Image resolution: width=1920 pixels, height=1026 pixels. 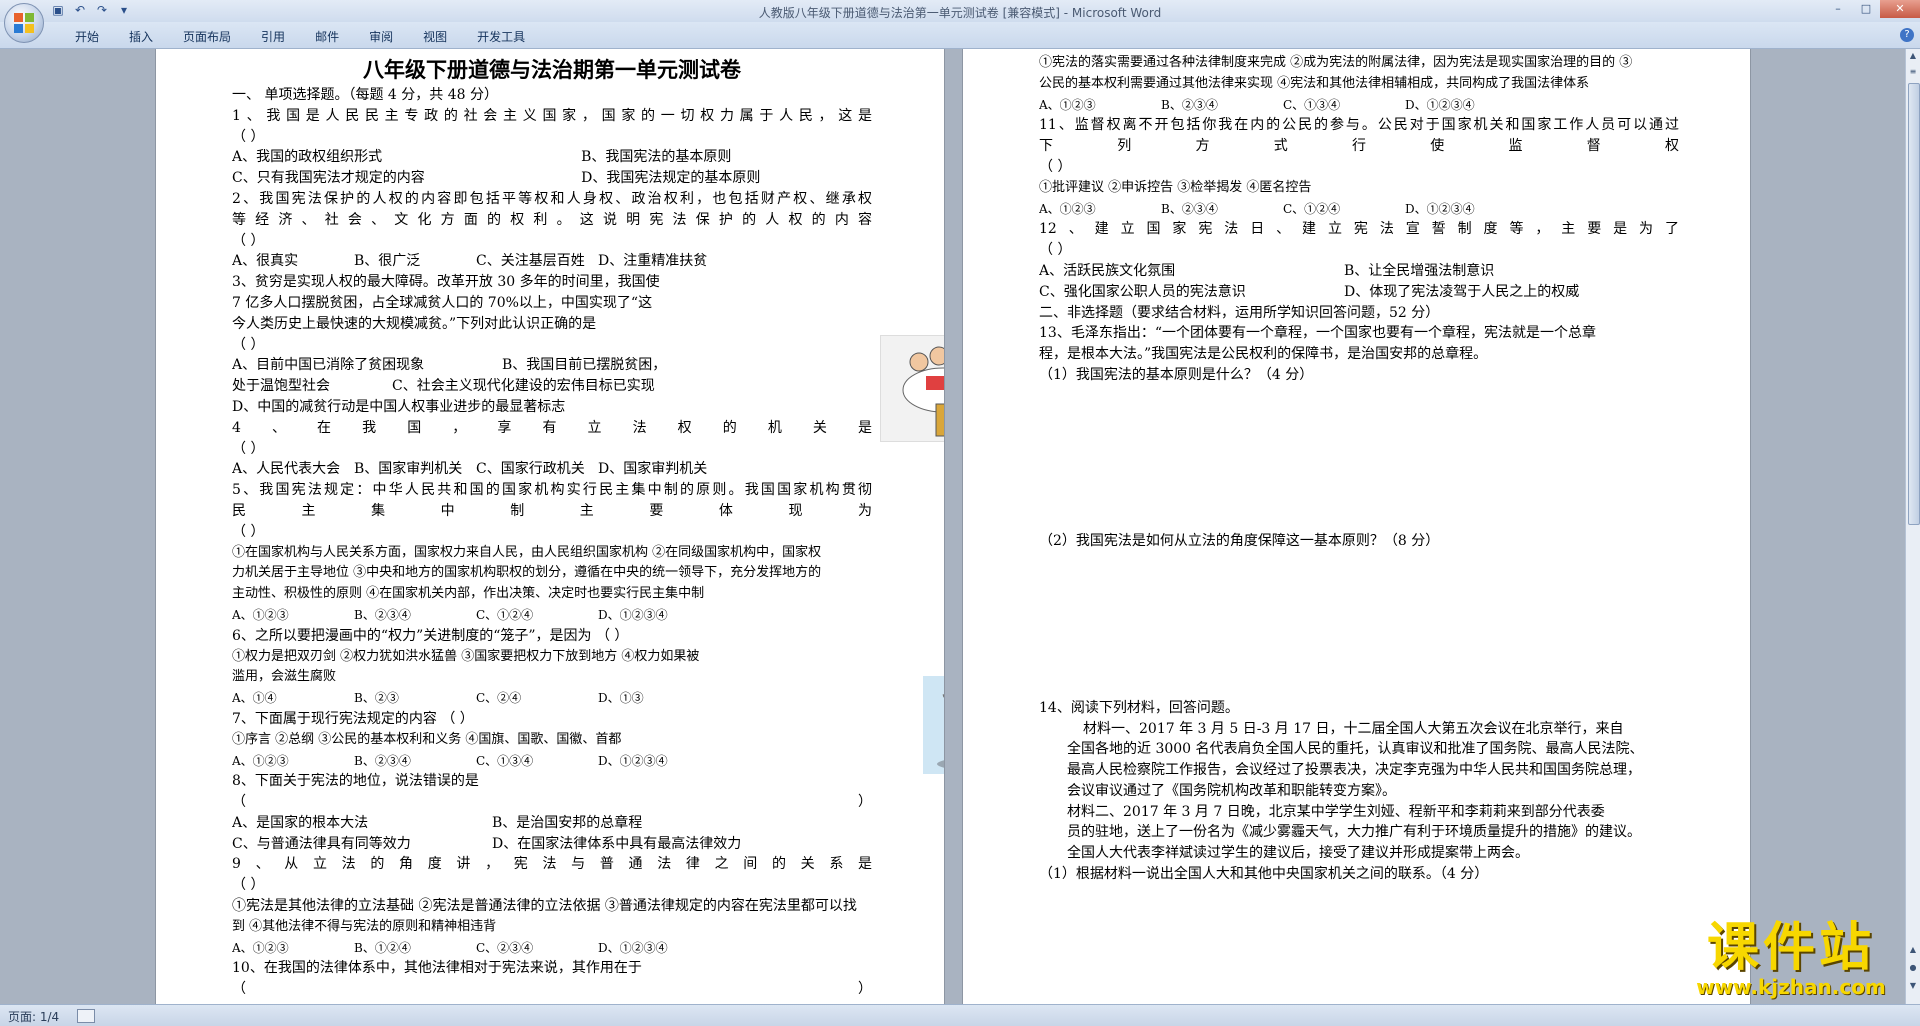 What do you see at coordinates (505, 947) in the screenshot?
I see `option-text: C、②③④` at bounding box center [505, 947].